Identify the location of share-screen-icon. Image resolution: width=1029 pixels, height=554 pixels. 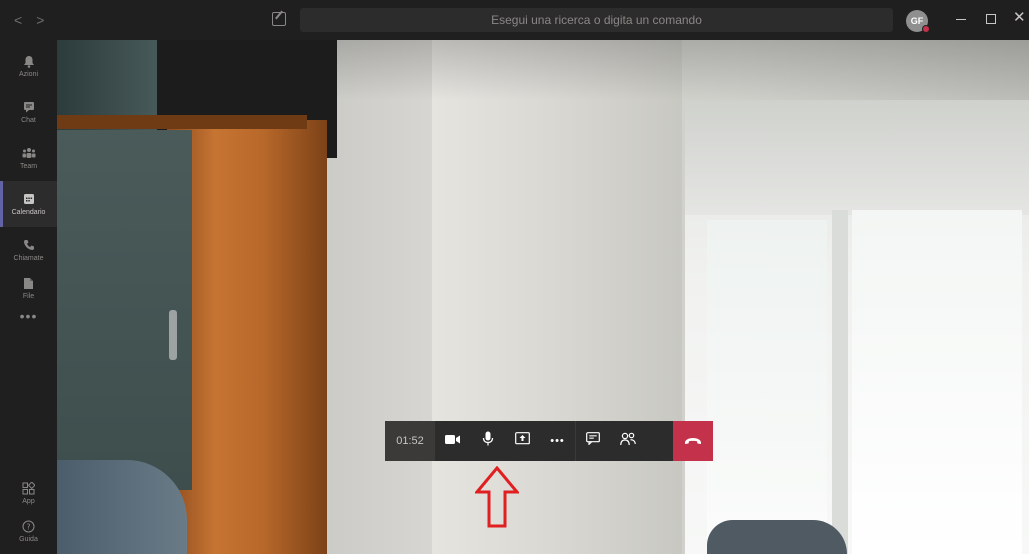
(522, 441).